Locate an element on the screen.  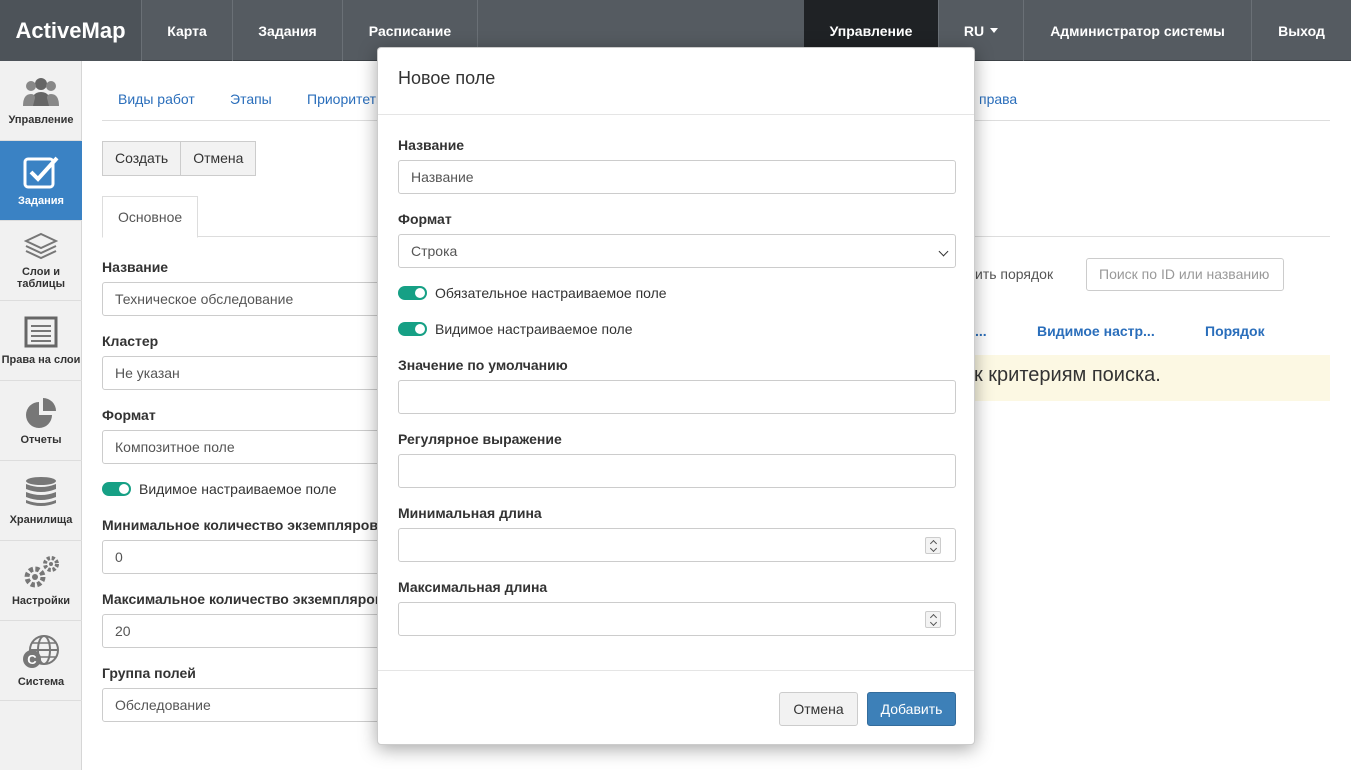
cluster-label: Кластер is located at coordinates (130, 341).